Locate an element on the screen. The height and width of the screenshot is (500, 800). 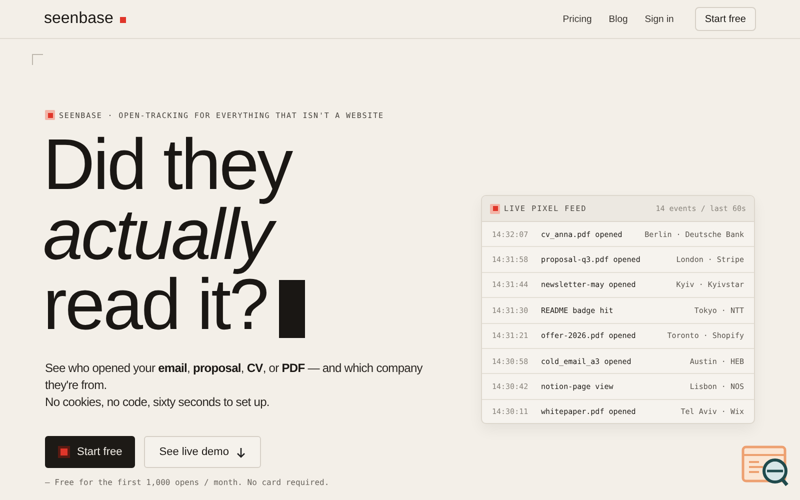
nav-link: Blog is located at coordinates (618, 19).